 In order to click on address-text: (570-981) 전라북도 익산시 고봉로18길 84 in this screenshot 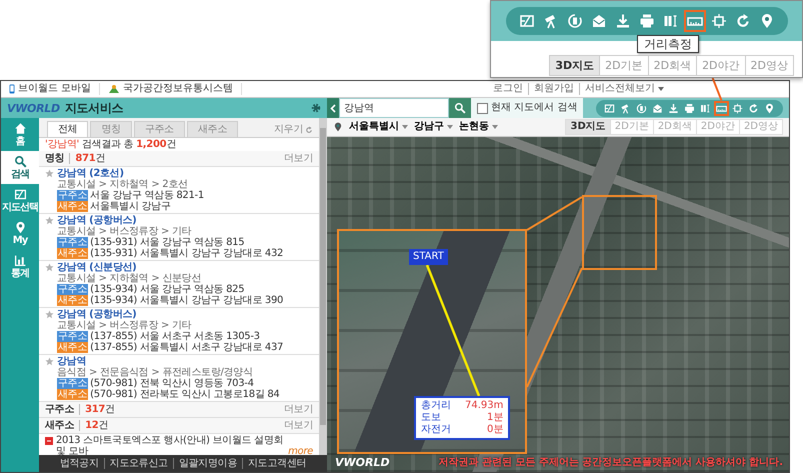, I will do `click(185, 394)`.